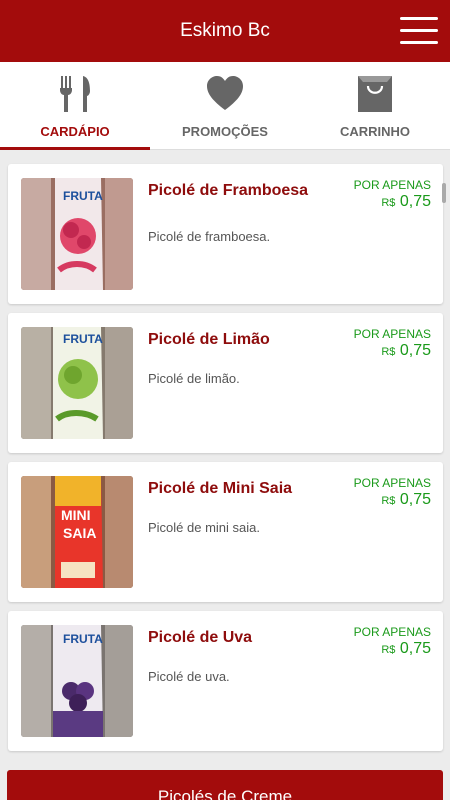  Describe the element at coordinates (200, 637) in the screenshot. I see `product-title: Picolé de Uva` at that location.